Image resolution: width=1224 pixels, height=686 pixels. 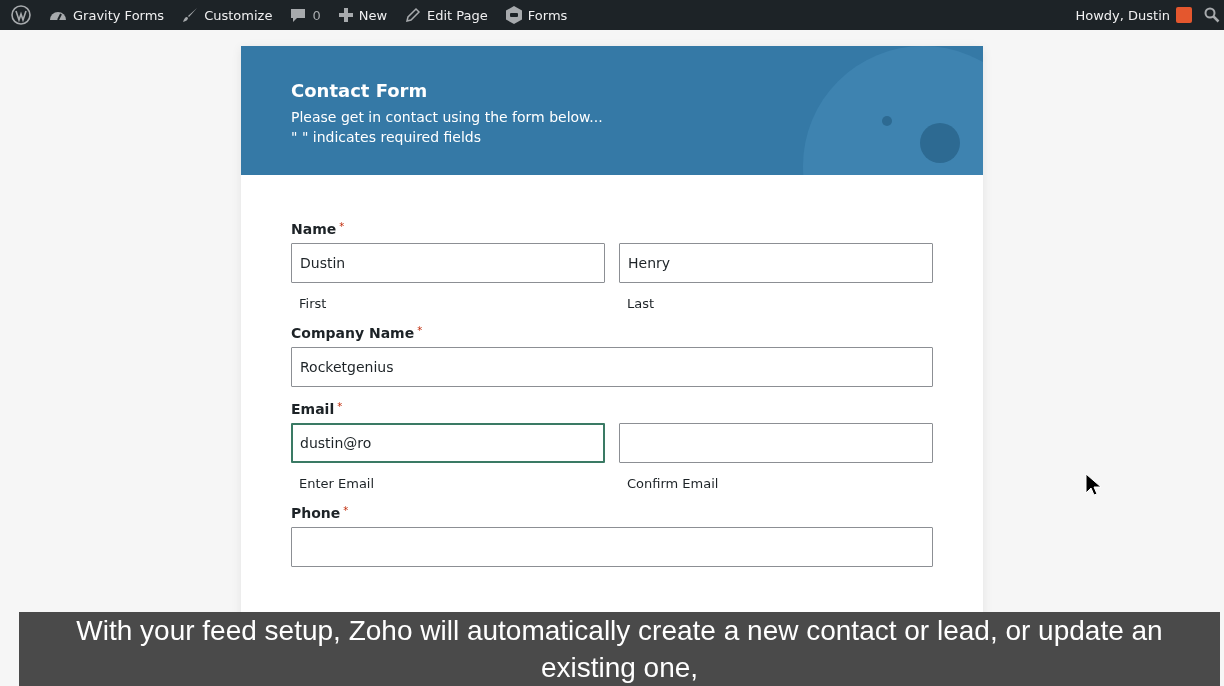 What do you see at coordinates (107, 15) in the screenshot?
I see `admin-bar-link: Gravity Forms` at bounding box center [107, 15].